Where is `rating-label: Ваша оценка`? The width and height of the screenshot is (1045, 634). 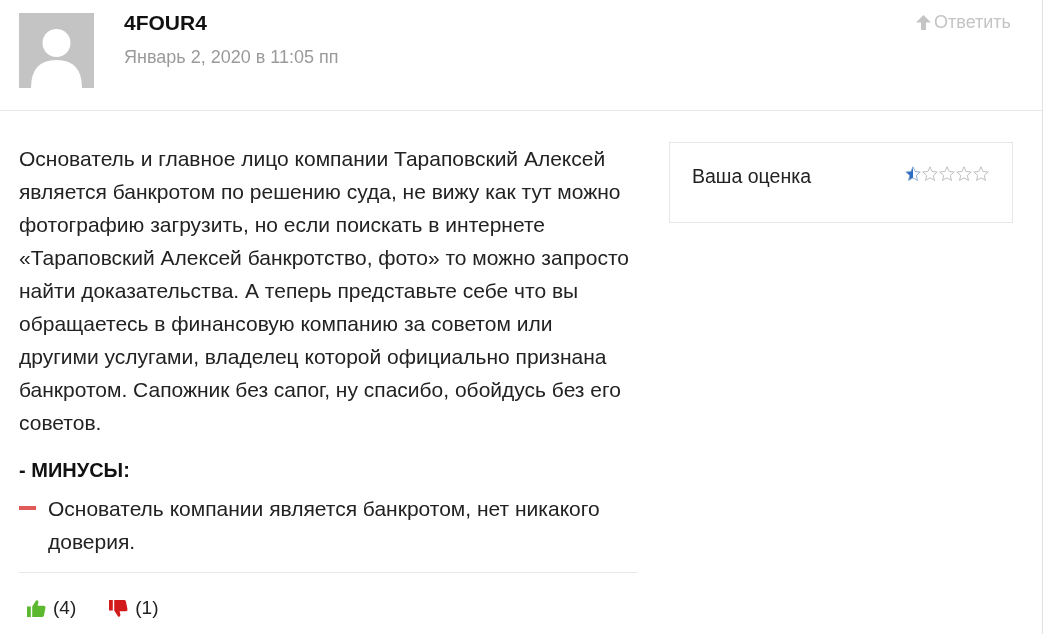
rating-label: Ваша оценка is located at coordinates (751, 176).